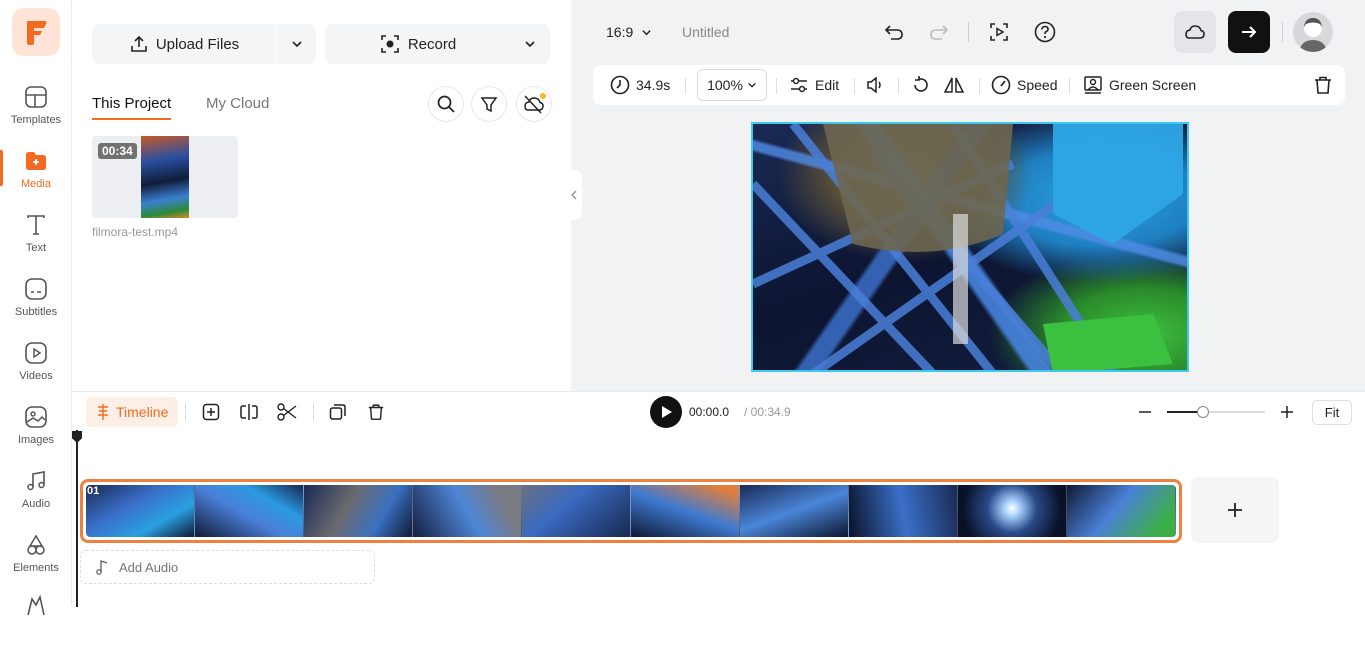 This screenshot has width=1365, height=656. What do you see at coordinates (36, 353) in the screenshot?
I see `videos-icon` at bounding box center [36, 353].